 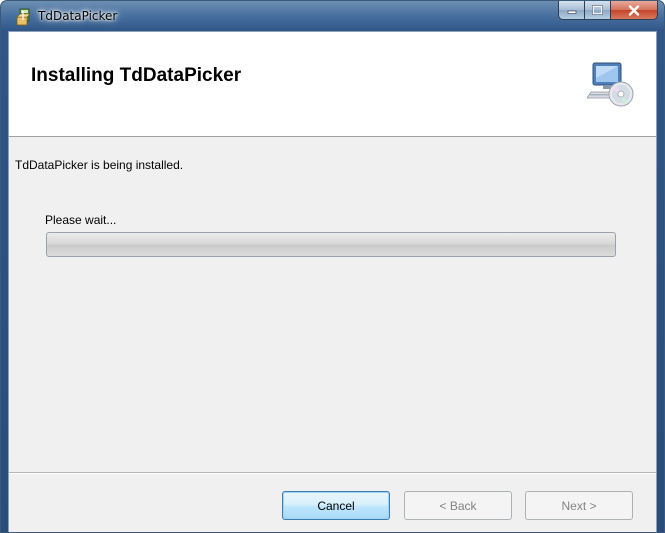 I want to click on maximize-button, so click(x=598, y=10).